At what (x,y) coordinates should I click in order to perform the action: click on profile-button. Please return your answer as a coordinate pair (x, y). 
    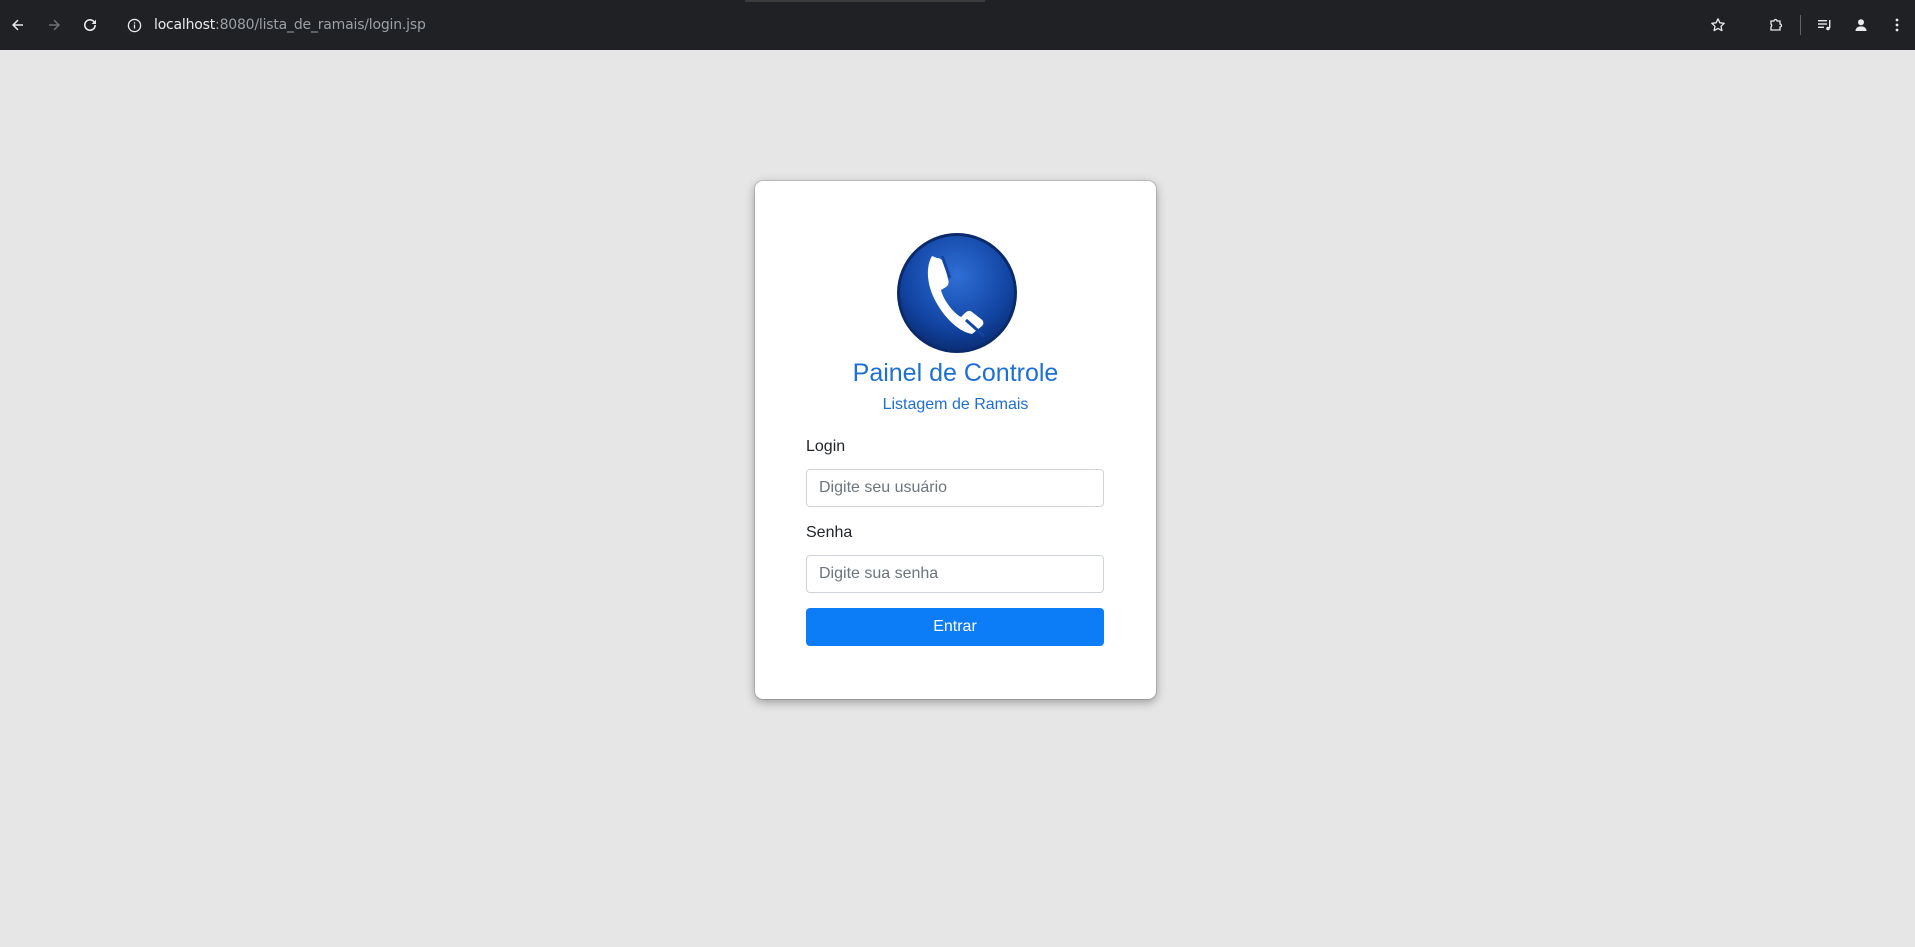
    Looking at the image, I should click on (1861, 25).